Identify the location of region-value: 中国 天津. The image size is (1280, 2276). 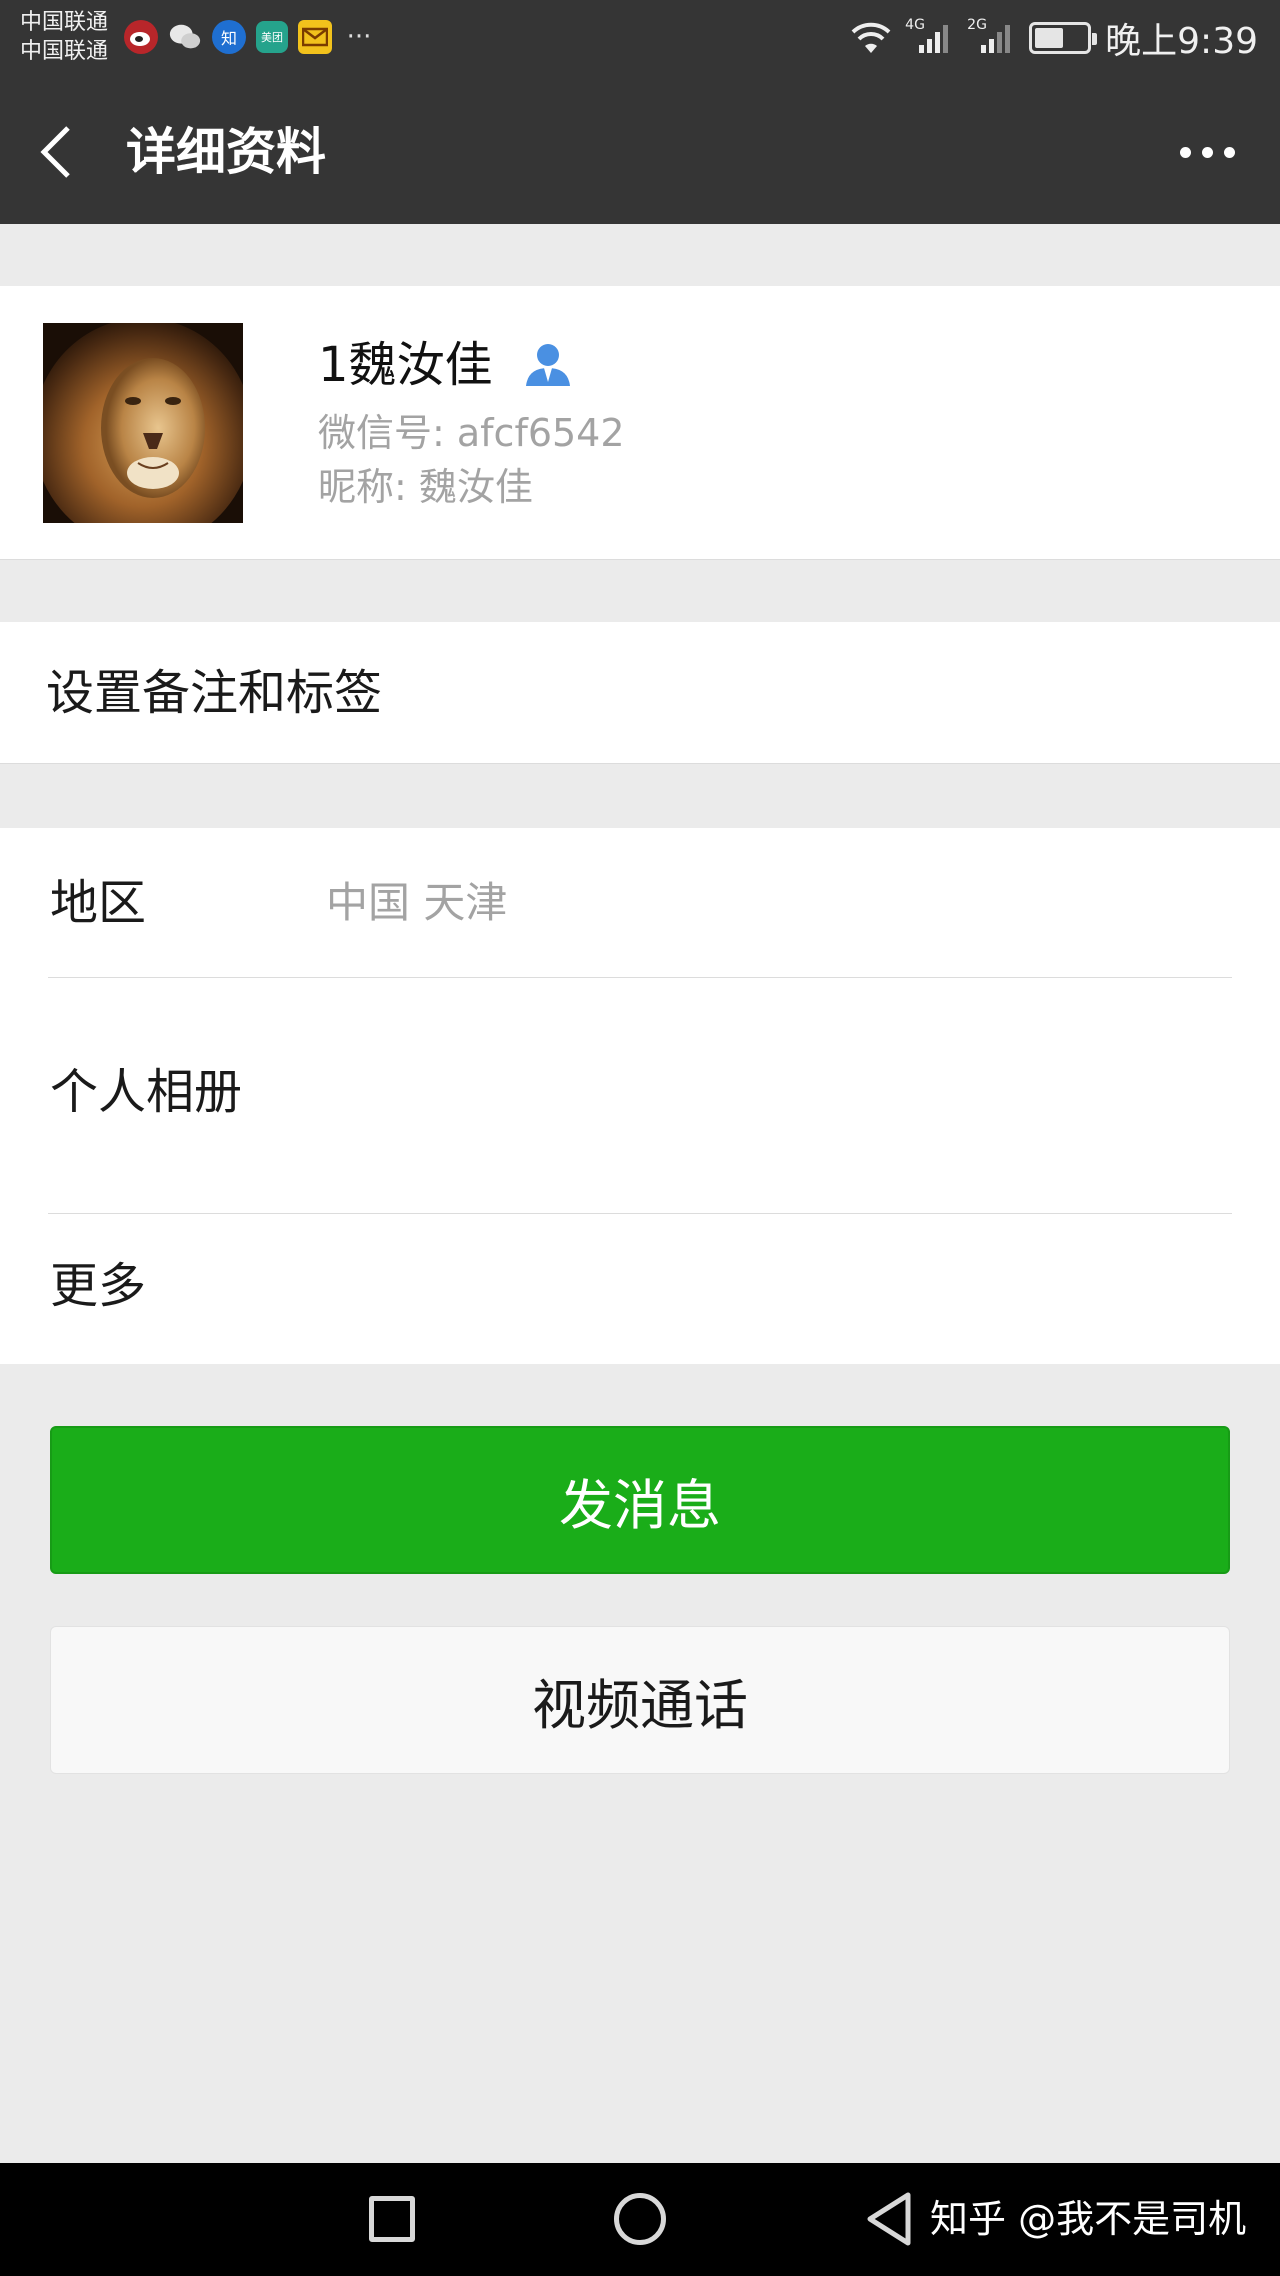
(417, 902).